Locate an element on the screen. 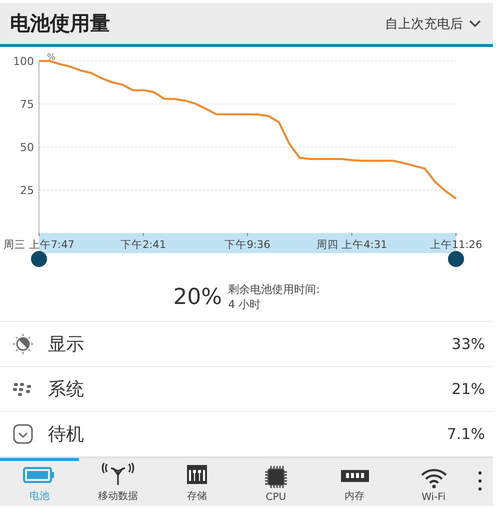 The width and height of the screenshot is (500, 509). y-unit-label: % is located at coordinates (51, 58).